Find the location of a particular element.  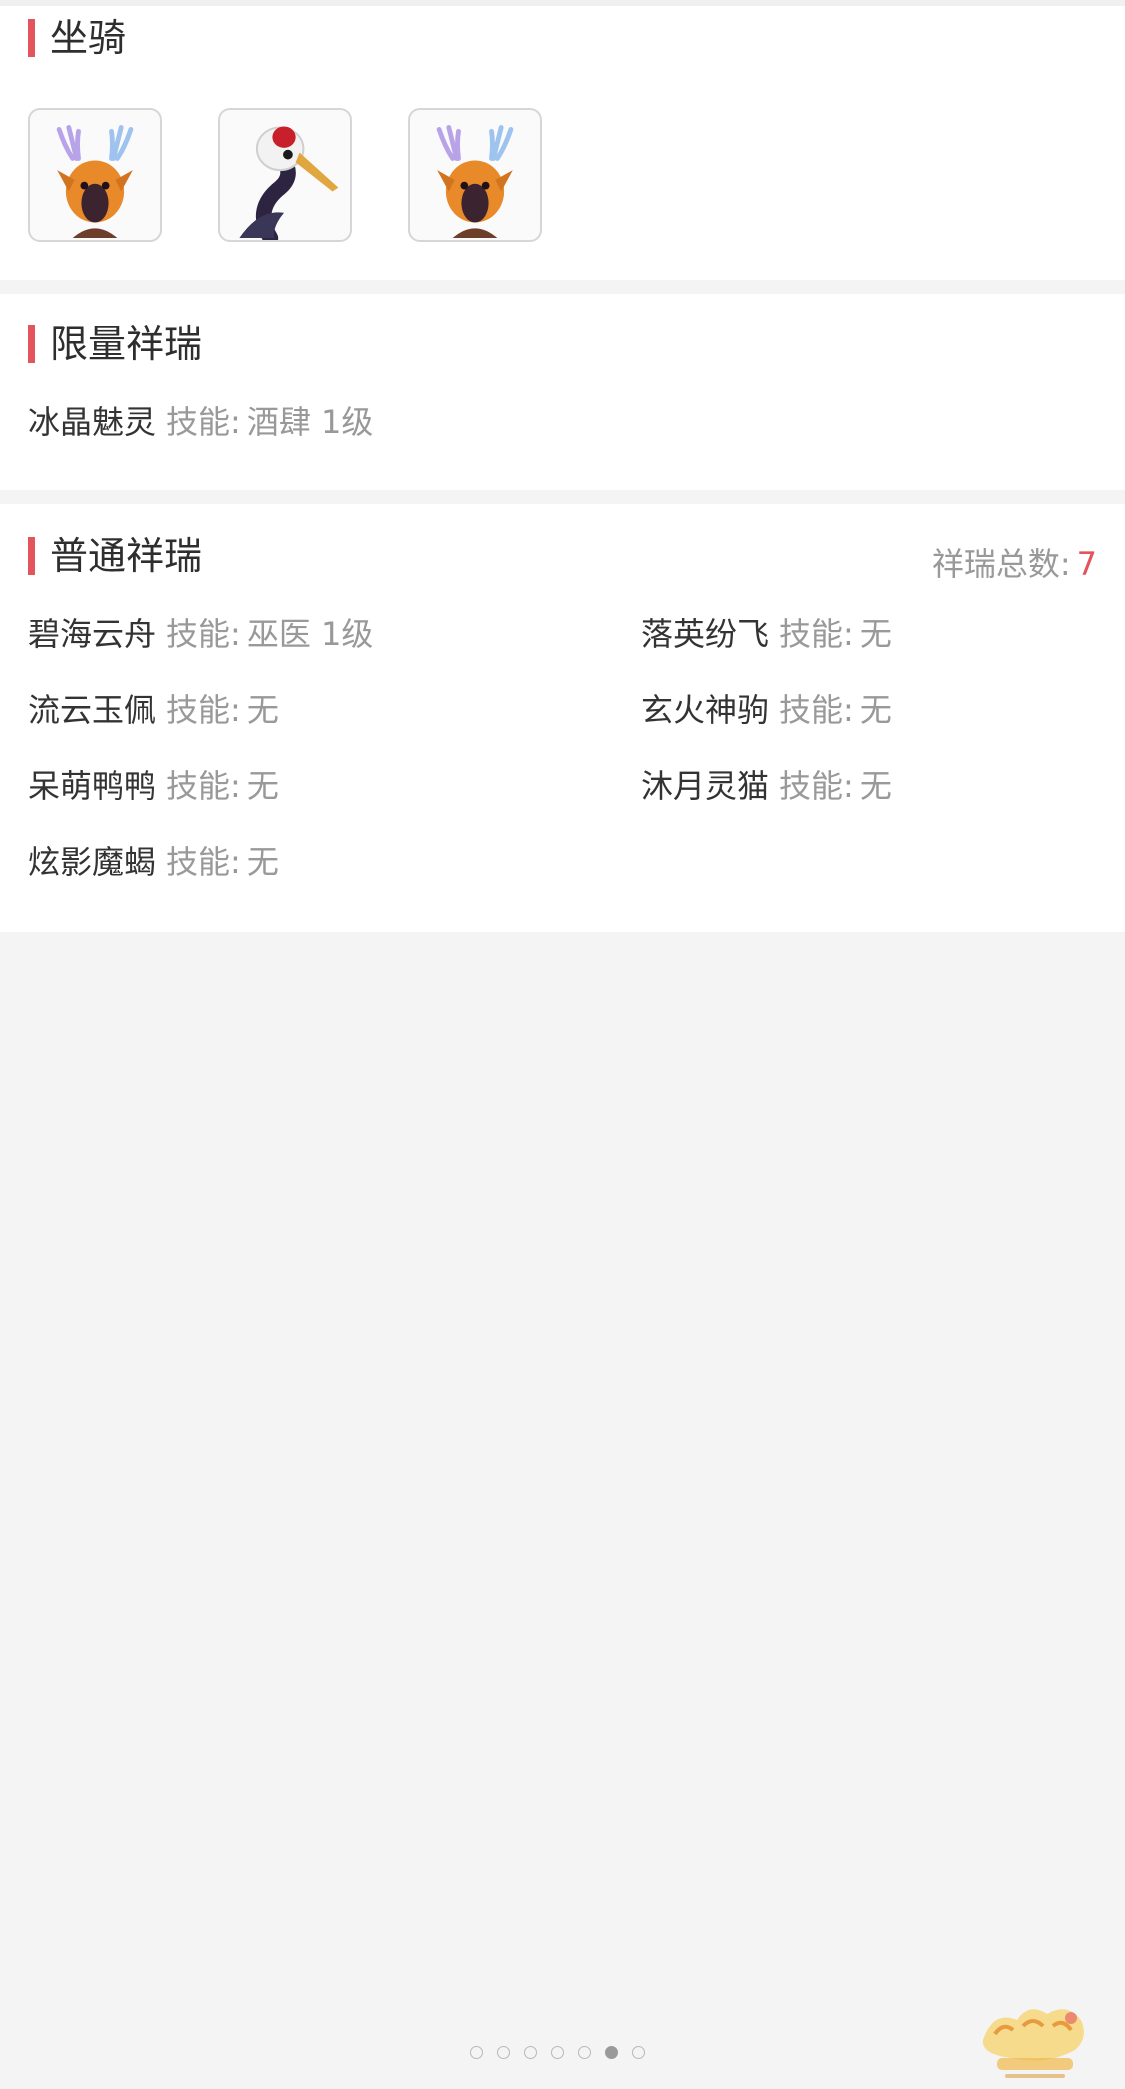

list-item: 炫影魔蝎 技能: 无 is located at coordinates (153, 862).